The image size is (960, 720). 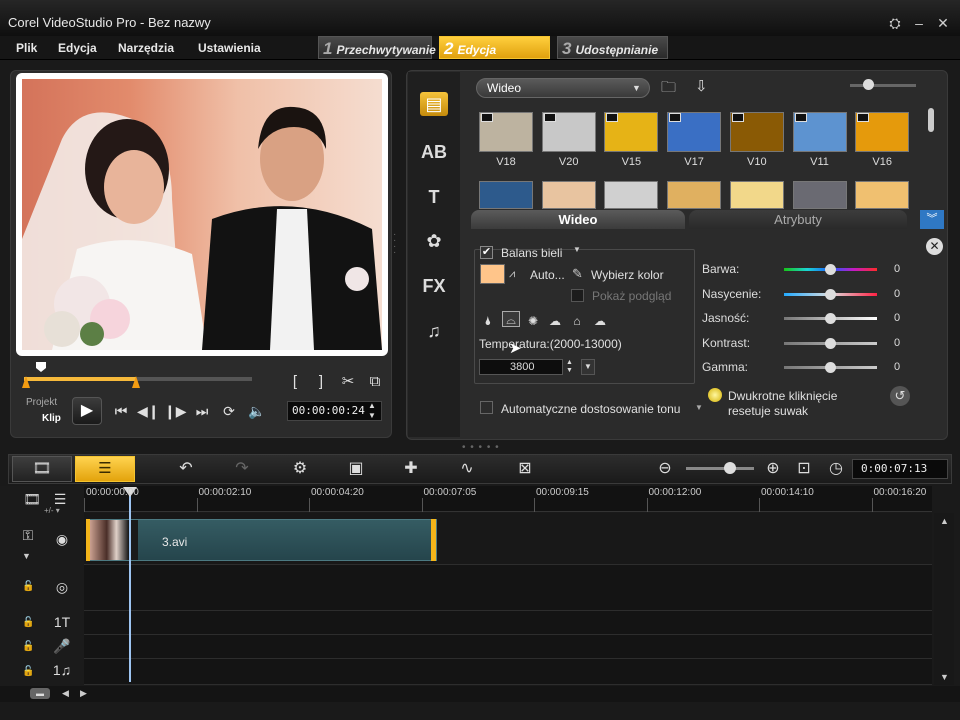 What do you see at coordinates (321, 382) in the screenshot?
I see `mark-out-icon: ]` at bounding box center [321, 382].